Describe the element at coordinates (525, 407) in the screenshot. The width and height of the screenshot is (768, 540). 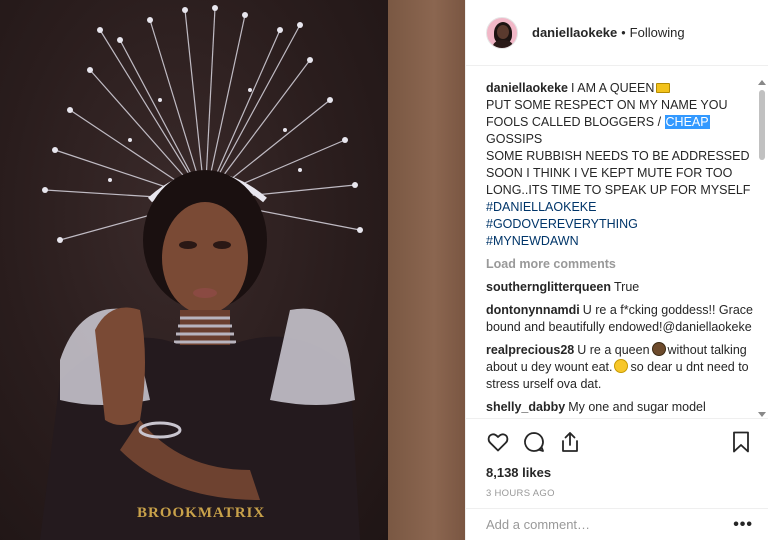
I see `comment-username: shelly_dabby` at that location.